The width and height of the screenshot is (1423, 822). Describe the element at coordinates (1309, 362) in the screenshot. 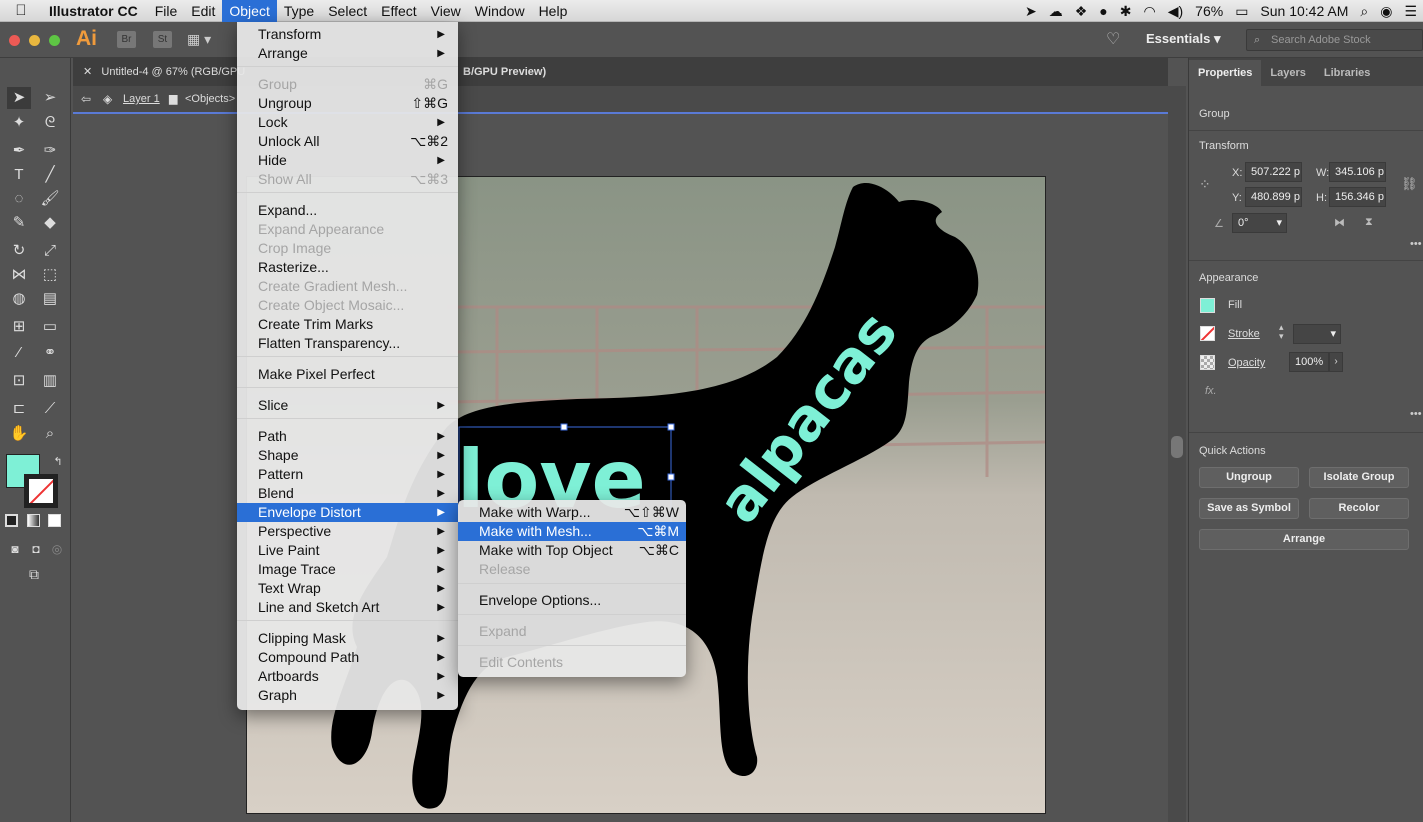

I see `opacity-field: 100%` at that location.